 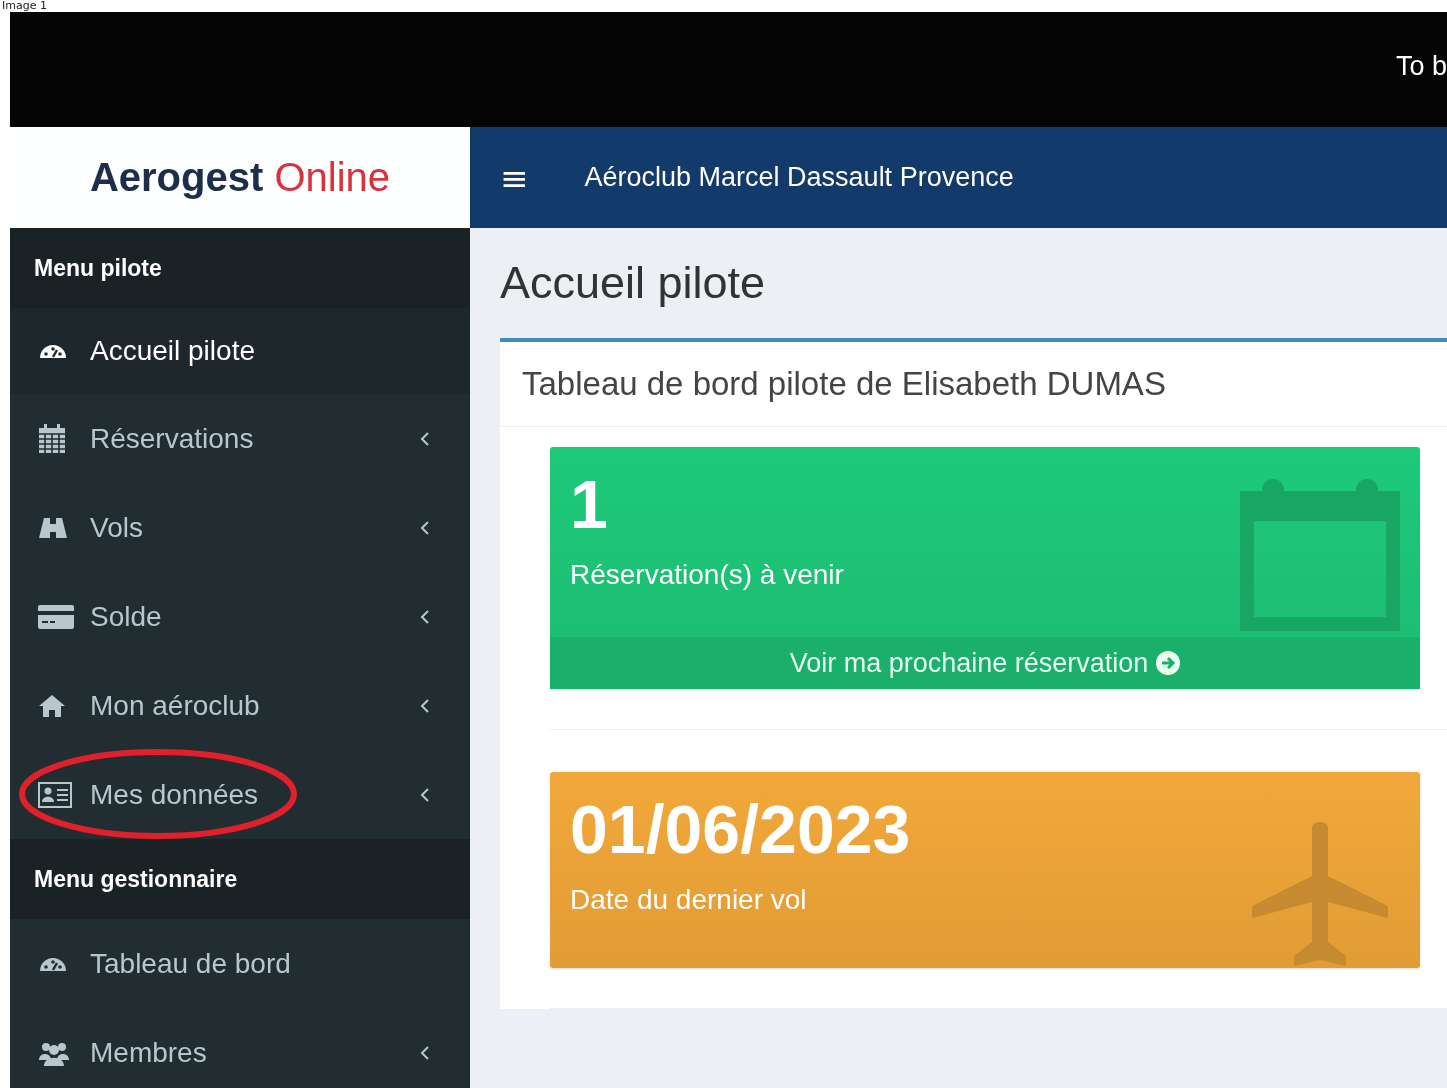 What do you see at coordinates (53, 527) in the screenshot?
I see `binoculars-icon` at bounding box center [53, 527].